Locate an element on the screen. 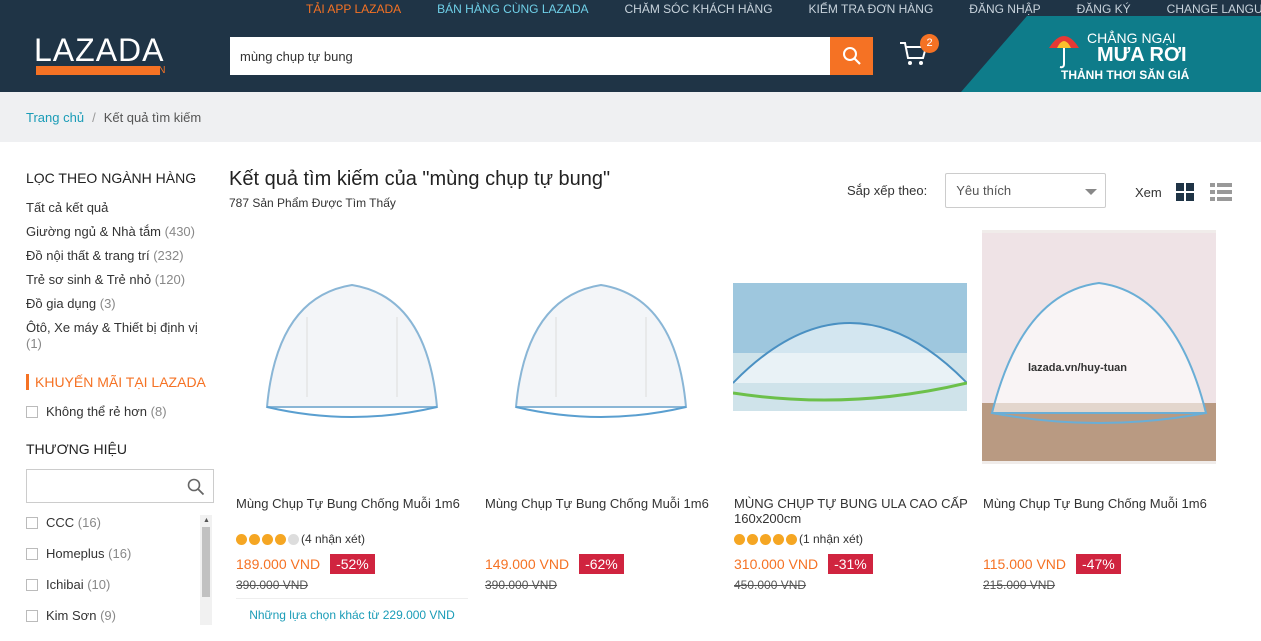  brand-search is located at coordinates (120, 486).